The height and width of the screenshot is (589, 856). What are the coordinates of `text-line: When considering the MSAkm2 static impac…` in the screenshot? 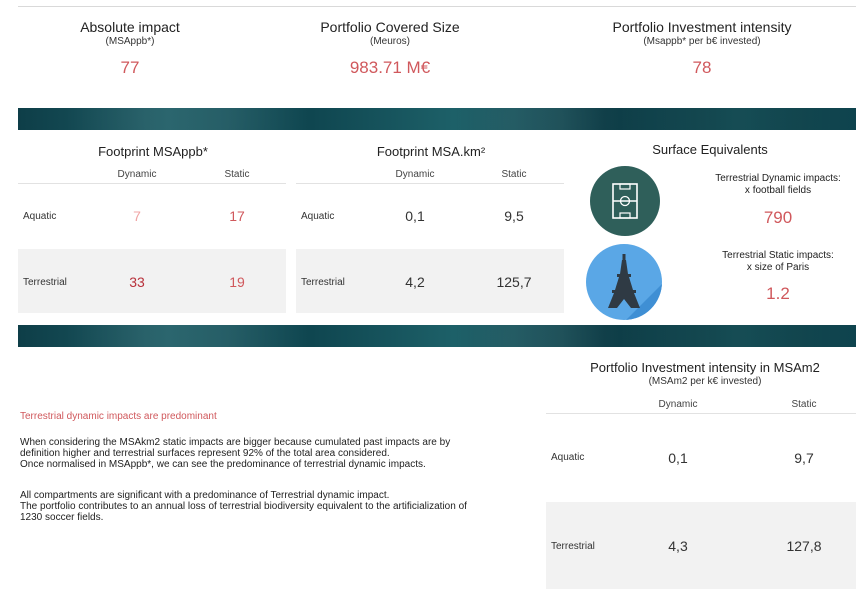 It's located at (235, 442).